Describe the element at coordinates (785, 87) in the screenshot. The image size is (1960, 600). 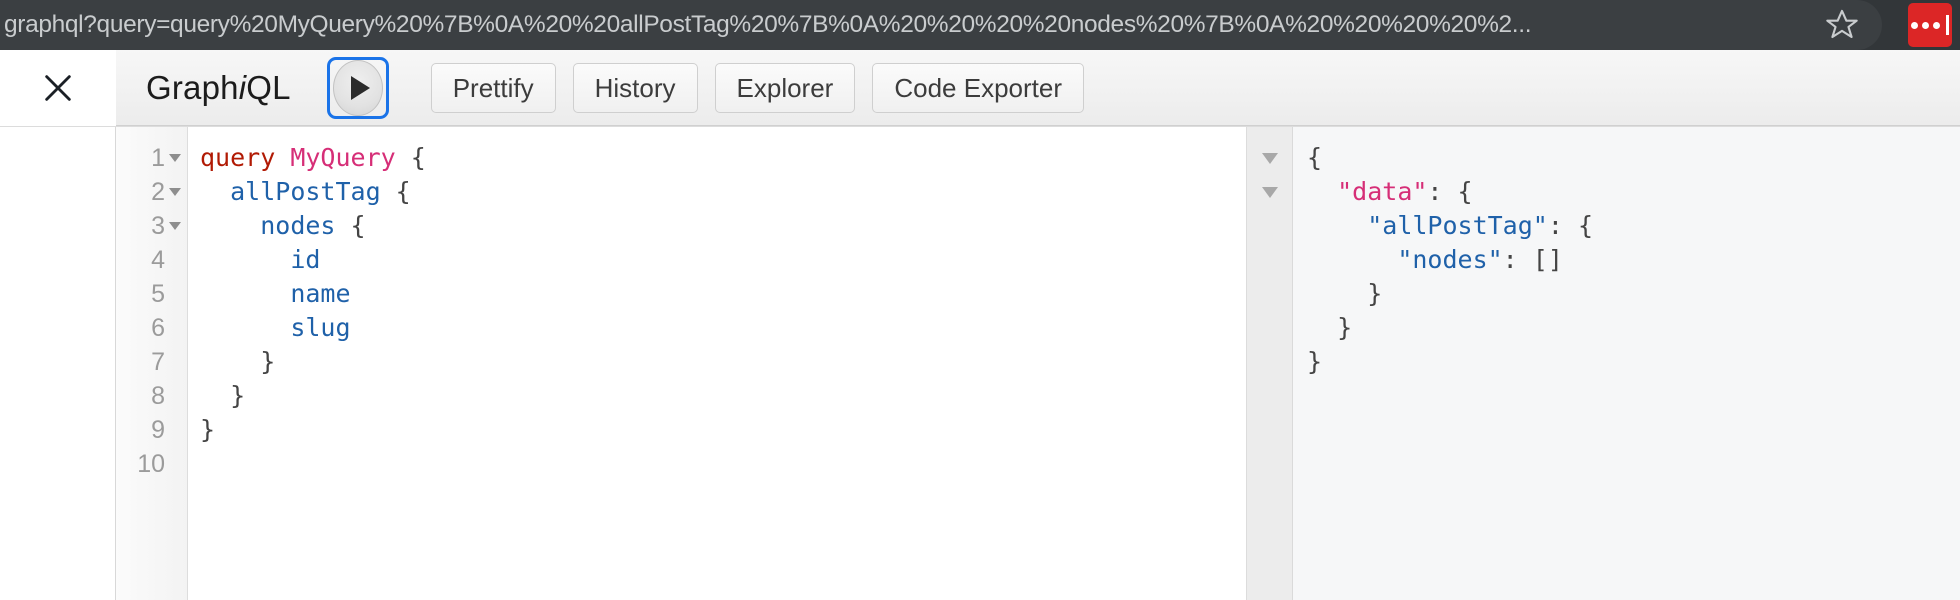
I see `explorer-button: Explorer` at that location.